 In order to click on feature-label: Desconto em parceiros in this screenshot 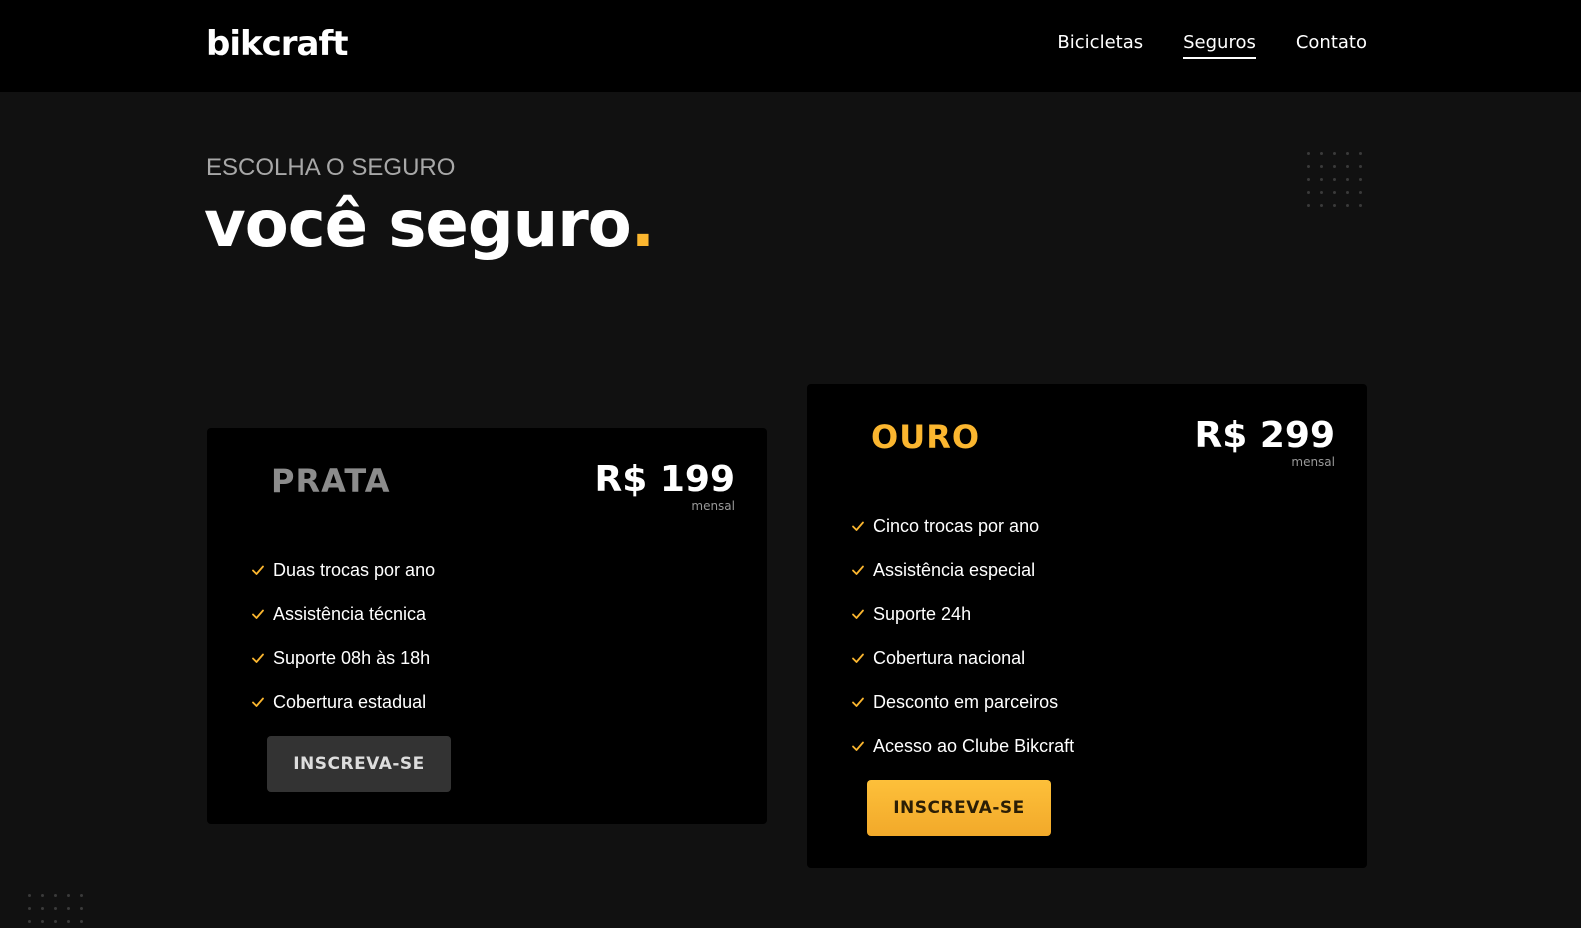, I will do `click(966, 701)`.